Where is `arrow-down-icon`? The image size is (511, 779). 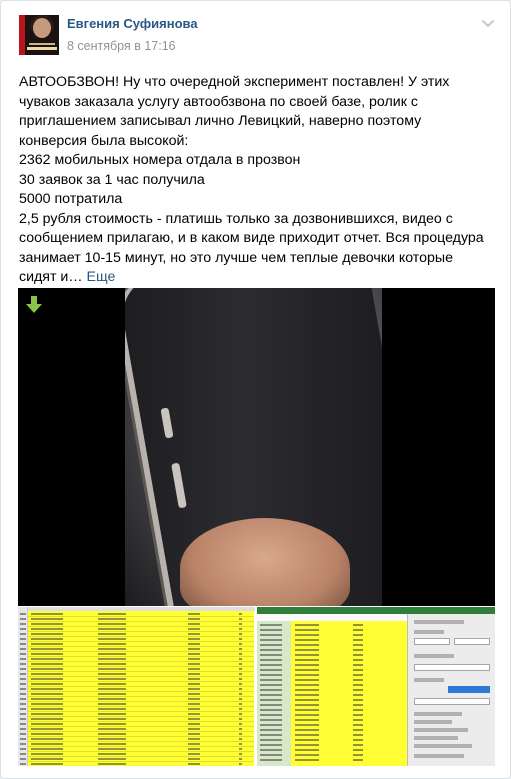 arrow-down-icon is located at coordinates (34, 305).